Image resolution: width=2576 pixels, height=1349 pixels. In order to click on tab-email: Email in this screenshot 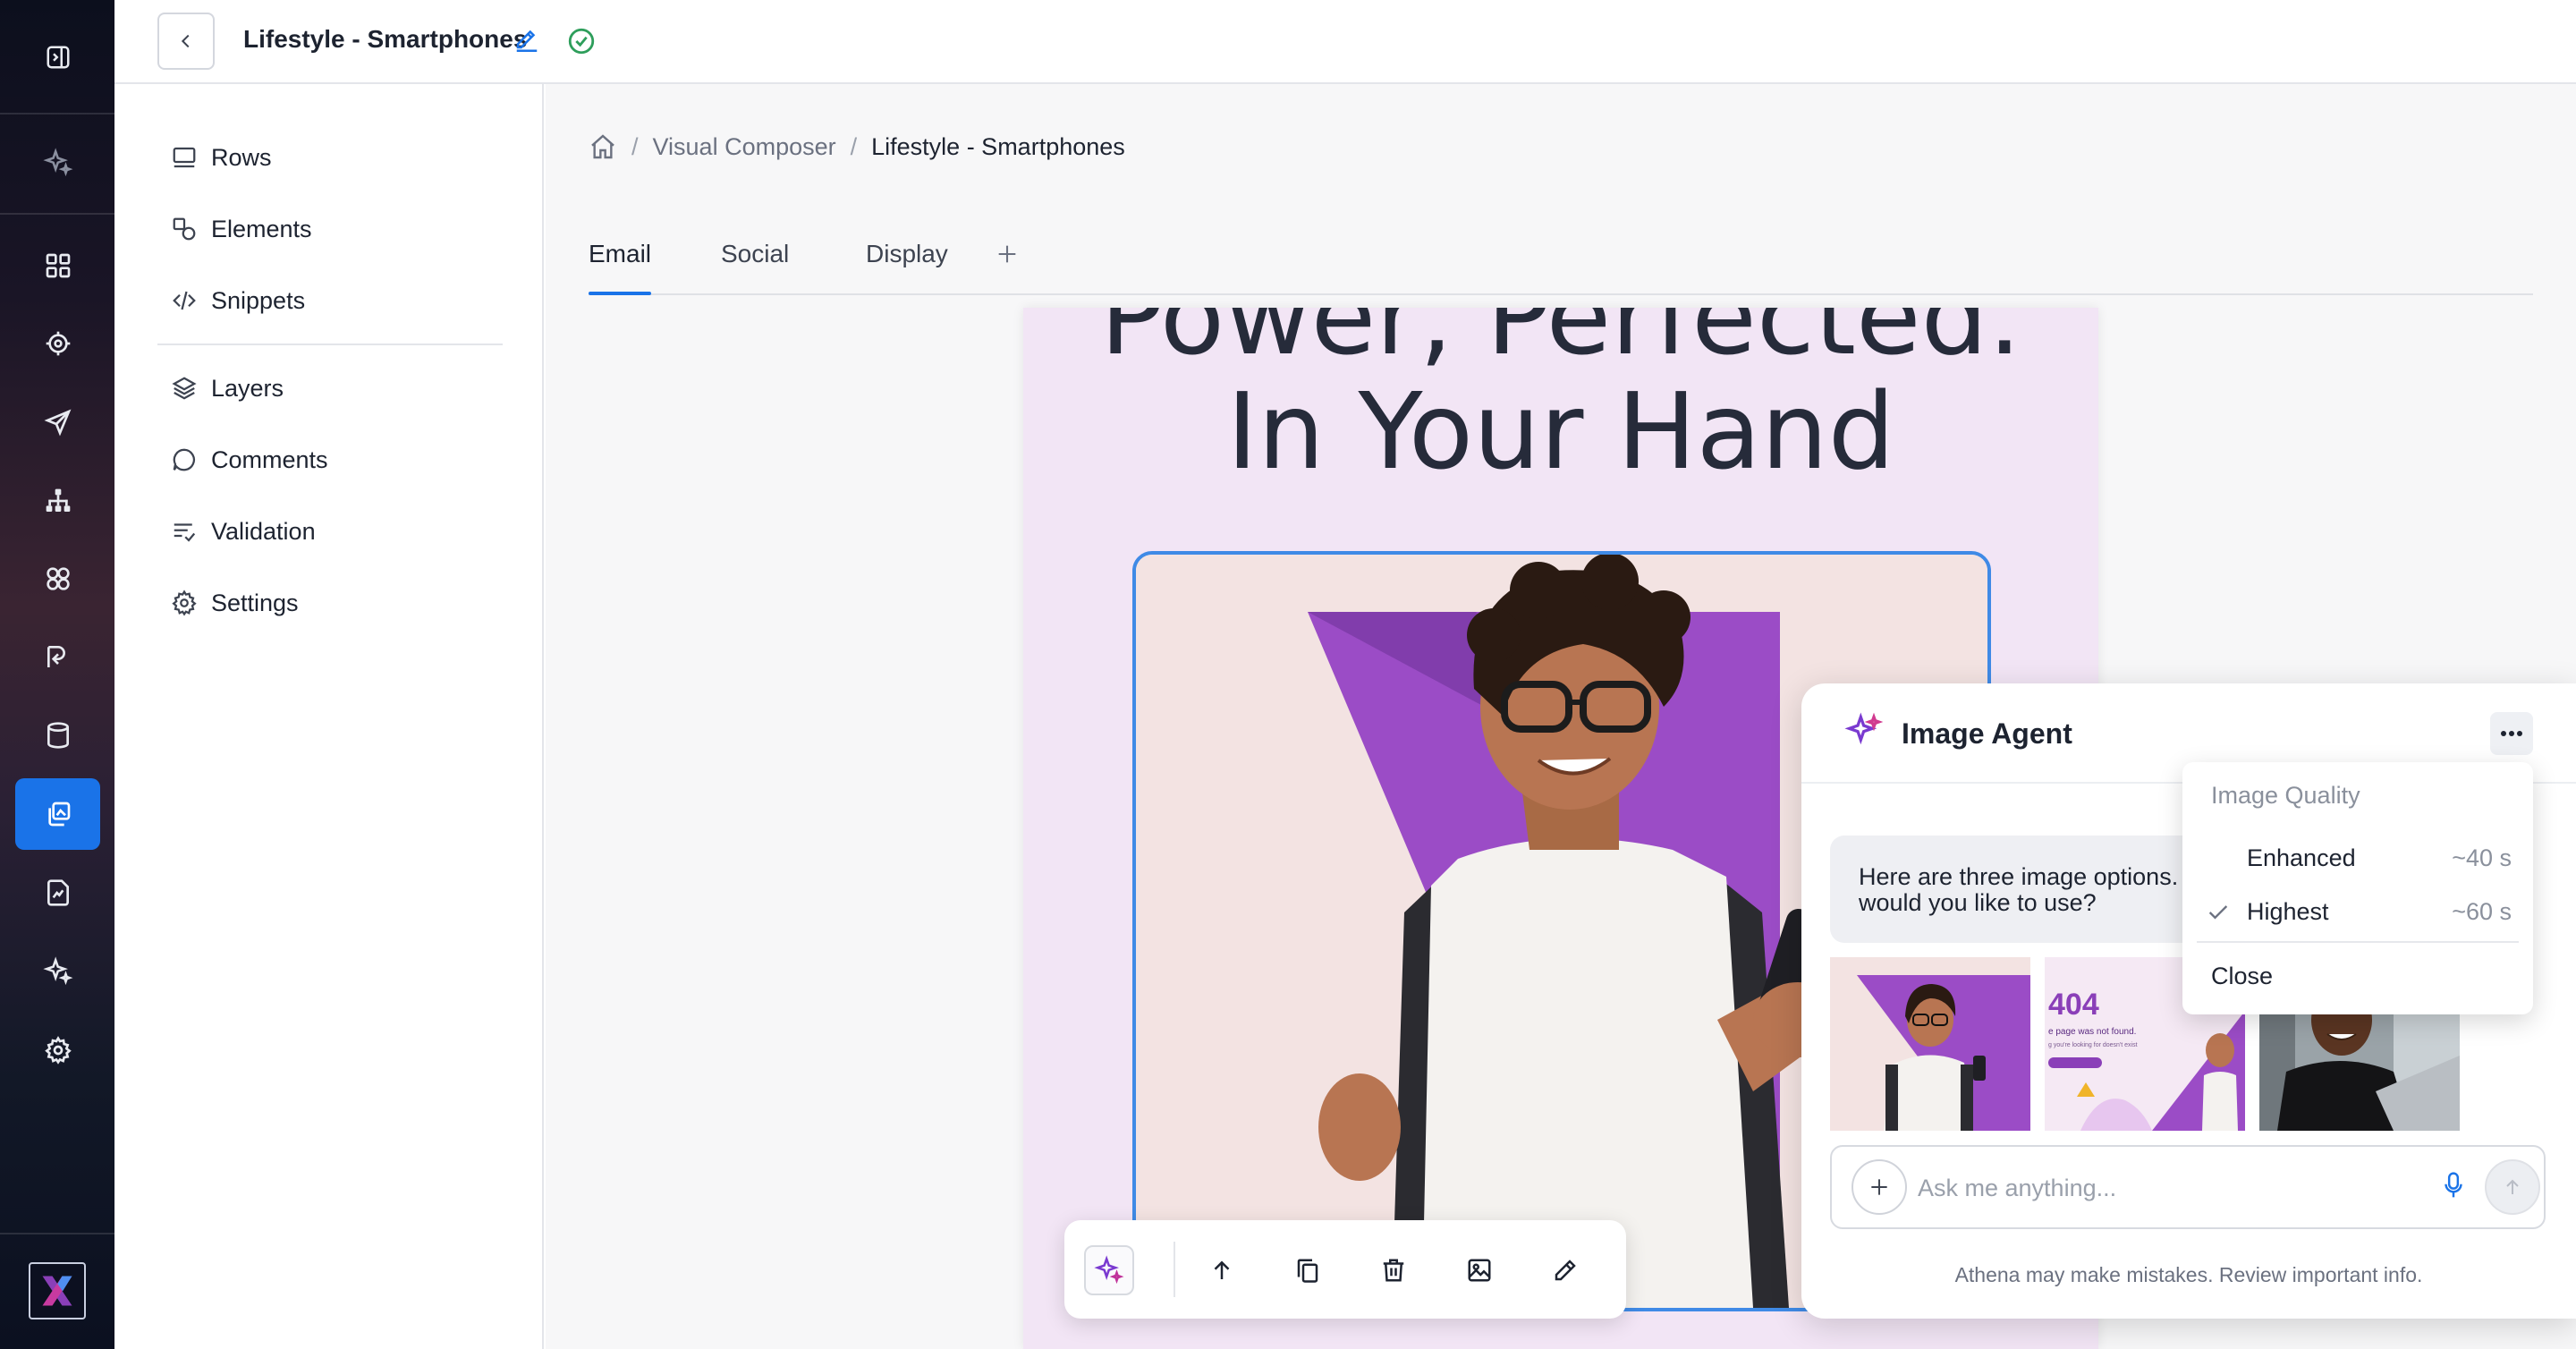, I will do `click(620, 267)`.